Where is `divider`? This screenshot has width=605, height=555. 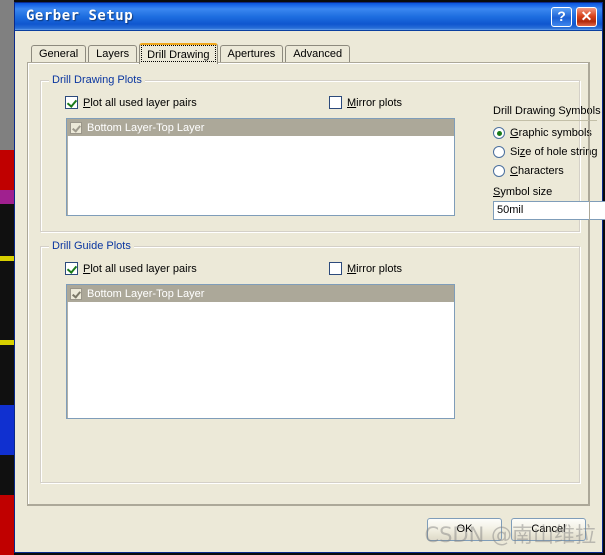 divider is located at coordinates (545, 120).